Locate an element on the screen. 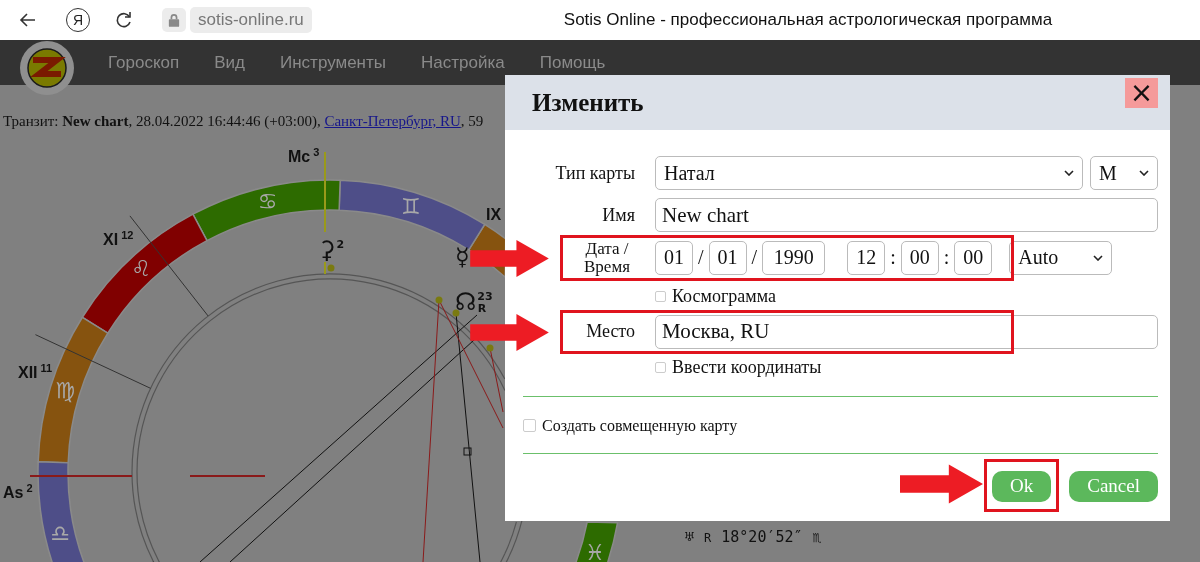 The image size is (1200, 562). date-field: 1990 is located at coordinates (794, 257).